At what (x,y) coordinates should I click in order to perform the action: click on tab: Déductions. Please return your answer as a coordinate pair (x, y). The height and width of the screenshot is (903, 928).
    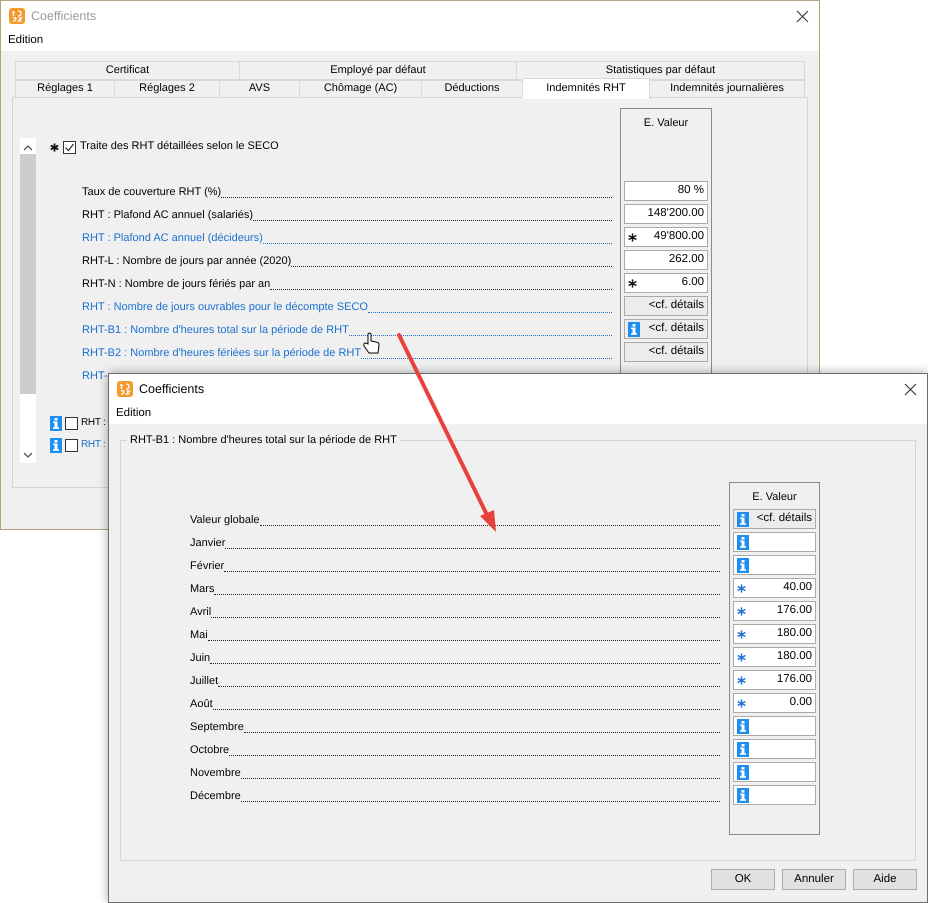
    Looking at the image, I should click on (472, 89).